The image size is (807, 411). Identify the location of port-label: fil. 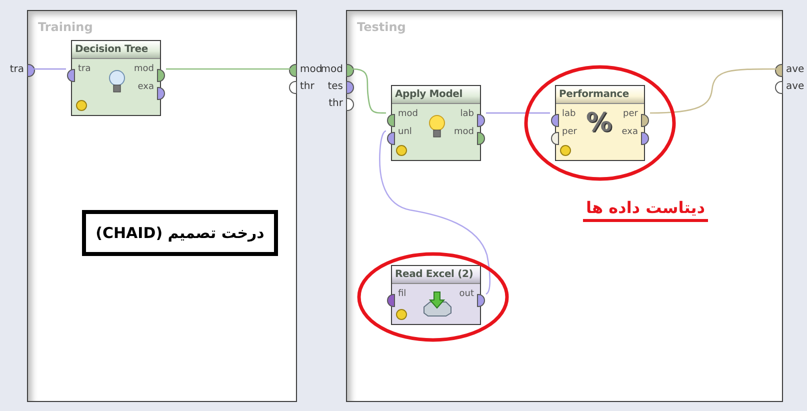
(402, 294).